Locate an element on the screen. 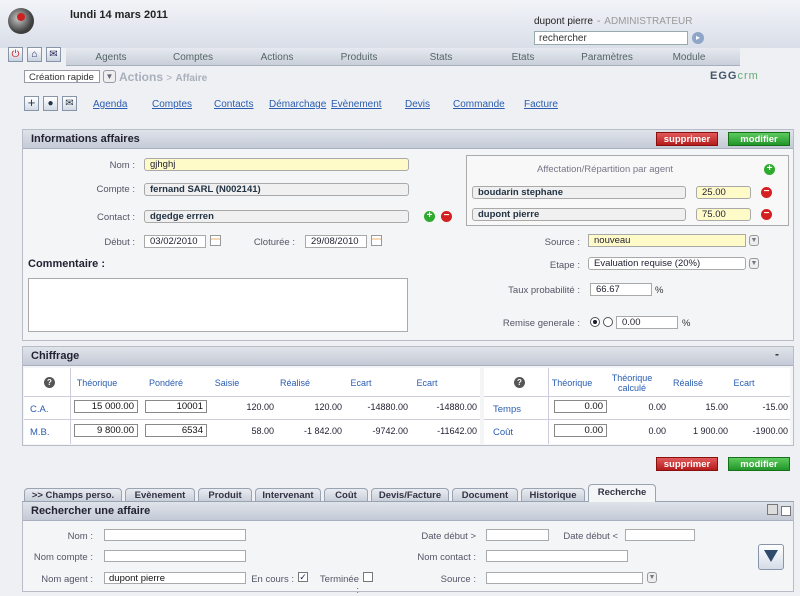 This screenshot has width=800, height=596. global-search-input: rechercher is located at coordinates (611, 38).